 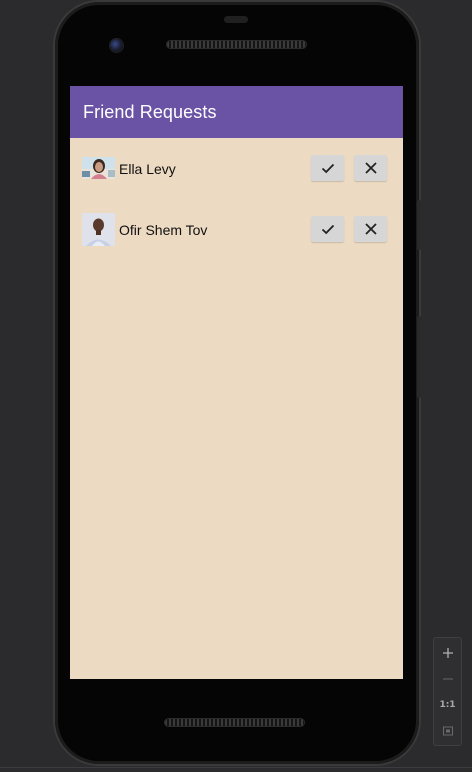 I want to click on app-bar: Friend Requests, so click(x=236, y=112).